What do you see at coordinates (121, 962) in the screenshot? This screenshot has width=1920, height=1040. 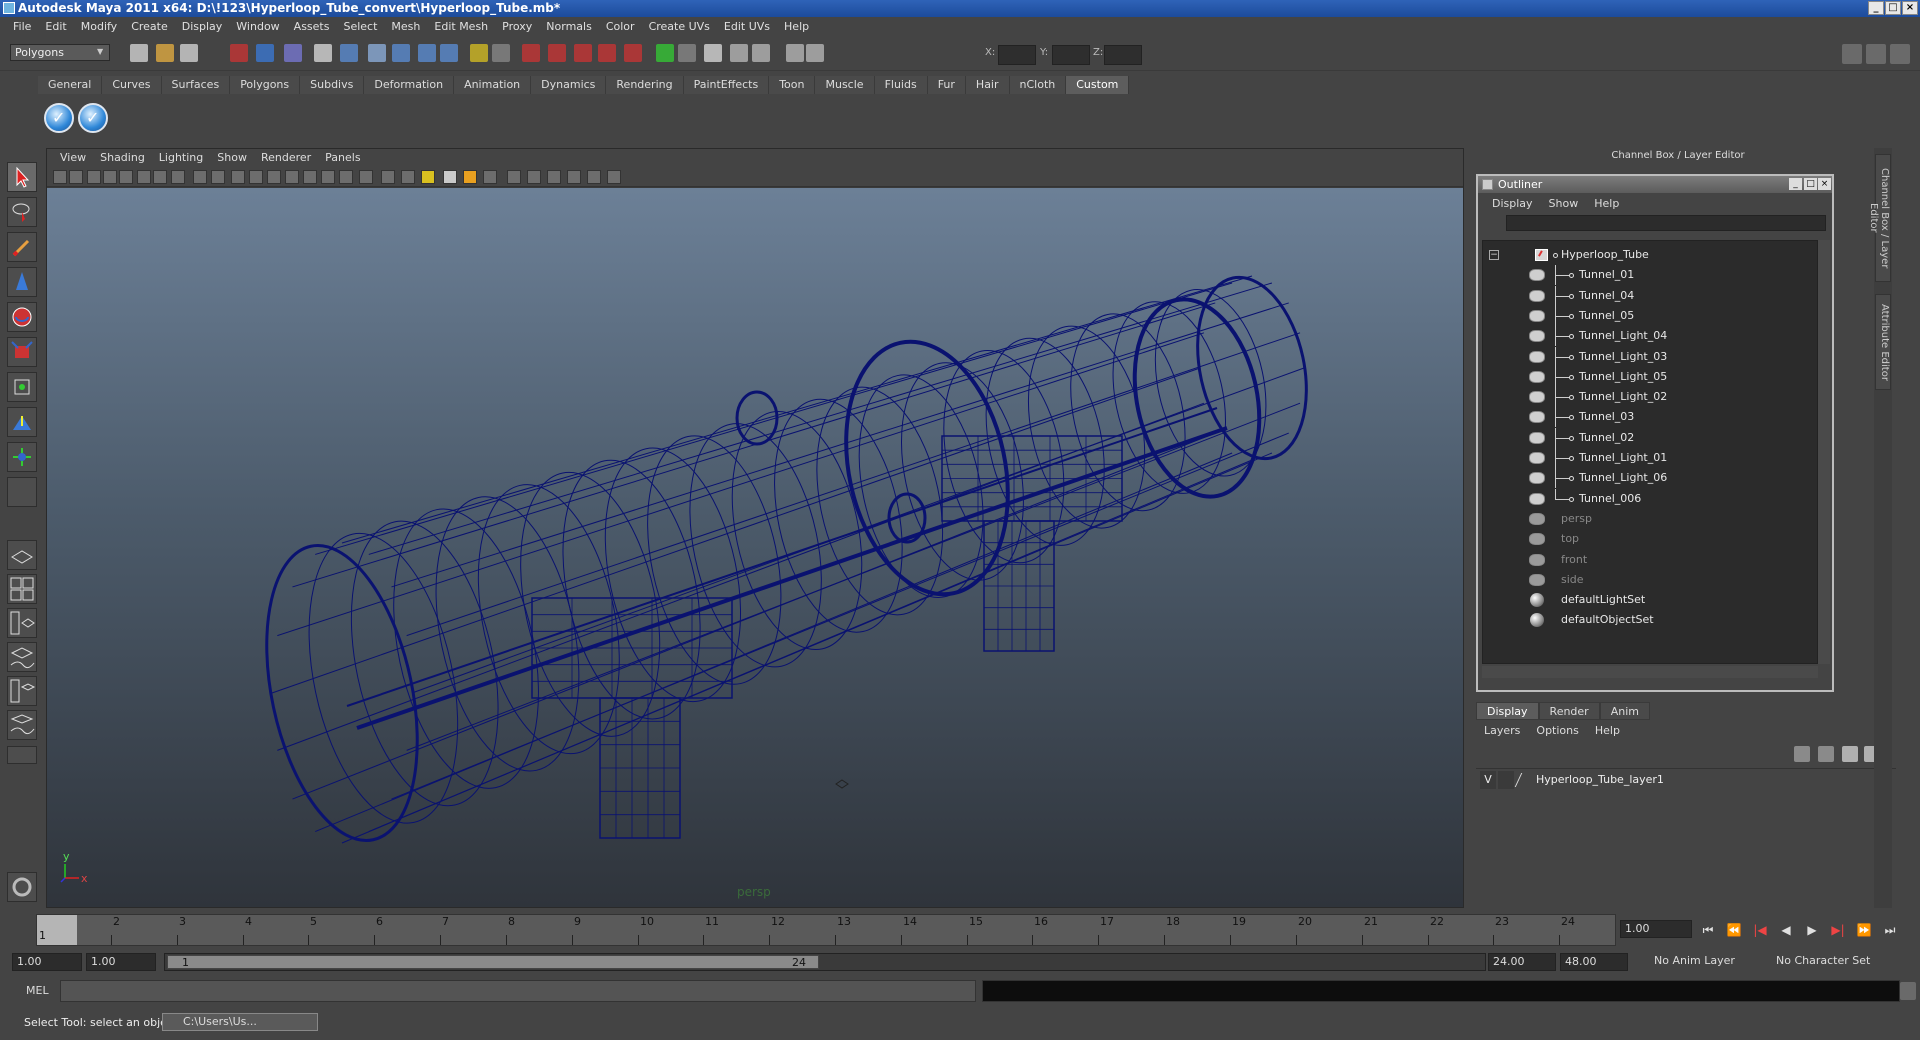 I see `playback-start-field: 1.00` at bounding box center [121, 962].